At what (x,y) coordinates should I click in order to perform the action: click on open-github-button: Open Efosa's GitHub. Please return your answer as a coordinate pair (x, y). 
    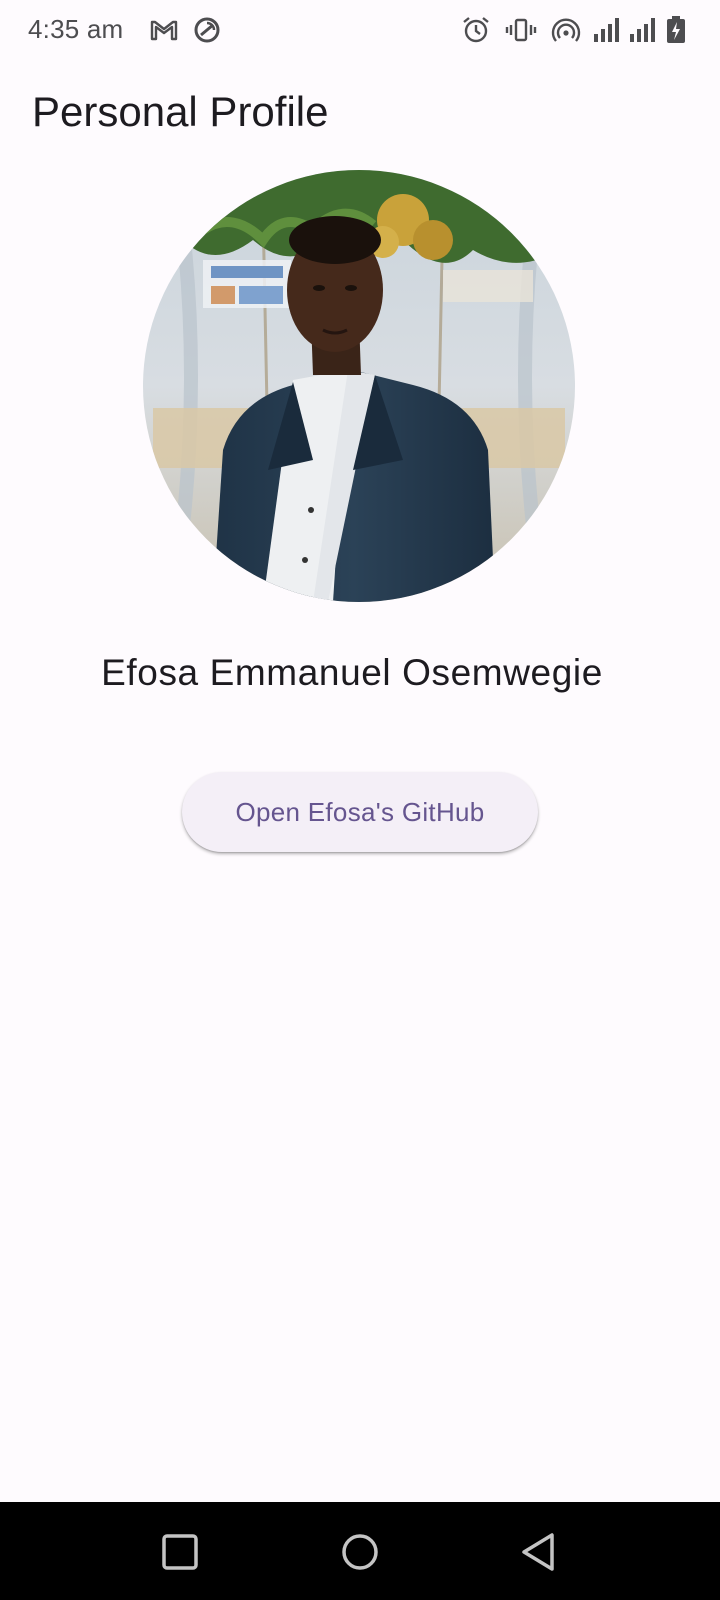
    Looking at the image, I should click on (360, 812).